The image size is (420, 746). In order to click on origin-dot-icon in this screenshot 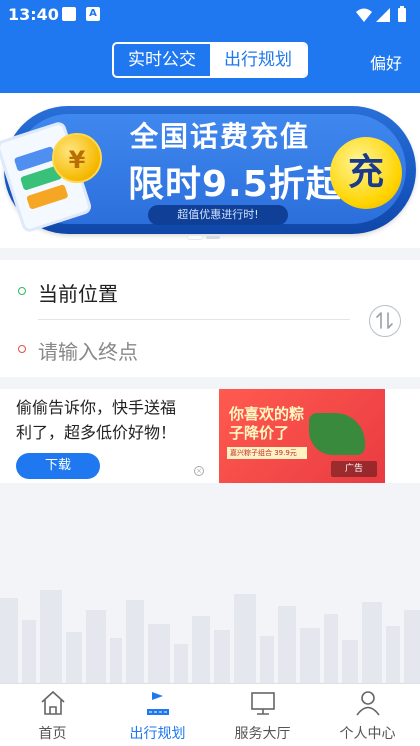, I will do `click(22, 291)`.